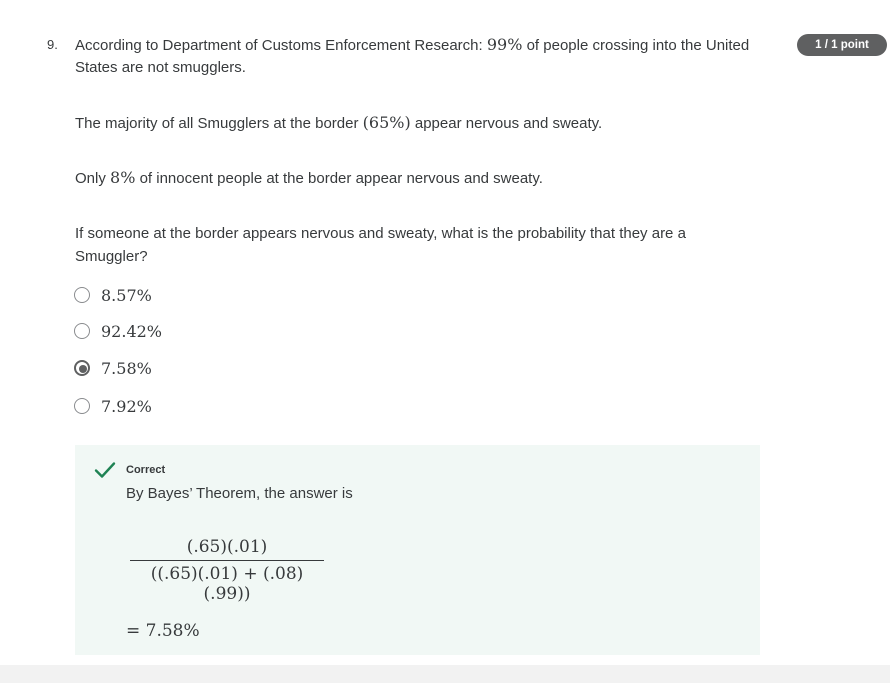 Image resolution: width=890 pixels, height=683 pixels. What do you see at coordinates (105, 472) in the screenshot?
I see `checkmark-icon` at bounding box center [105, 472].